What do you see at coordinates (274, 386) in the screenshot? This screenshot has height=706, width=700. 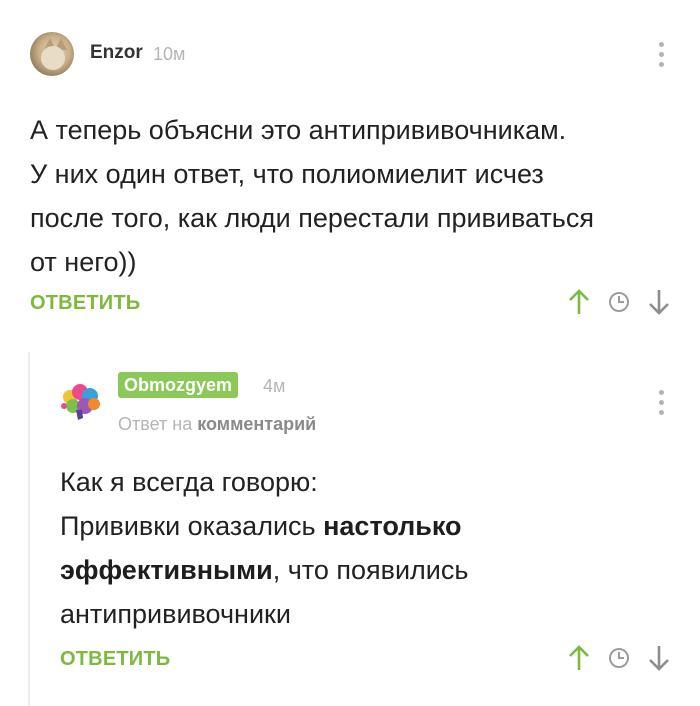 I see `timestamp: 4м` at bounding box center [274, 386].